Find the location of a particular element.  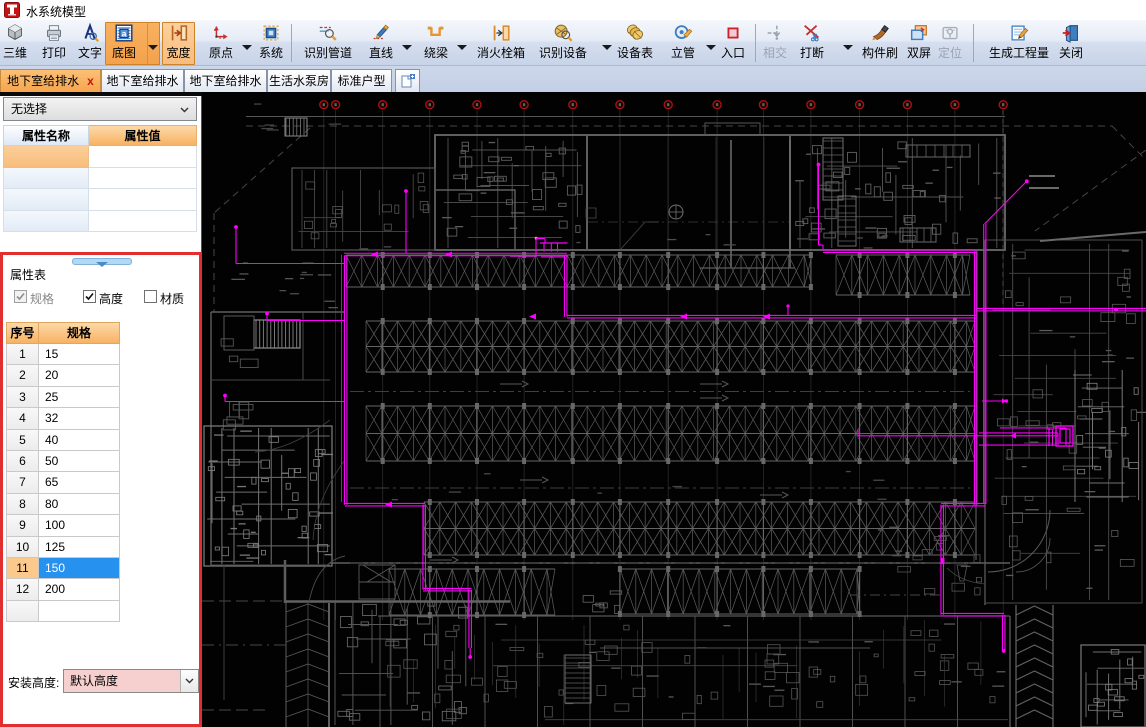

svg-text: a is located at coordinates (124, 33).